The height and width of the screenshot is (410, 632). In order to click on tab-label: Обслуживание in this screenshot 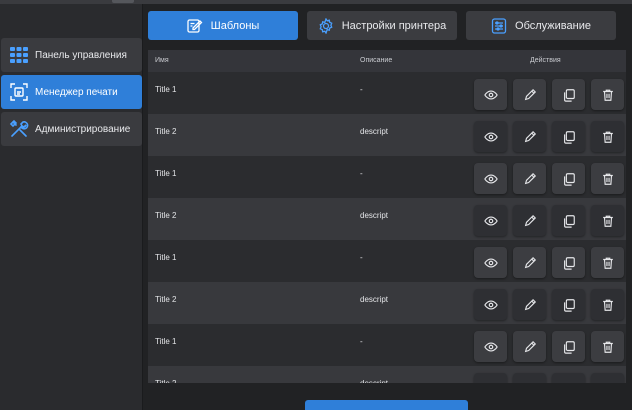, I will do `click(553, 25)`.